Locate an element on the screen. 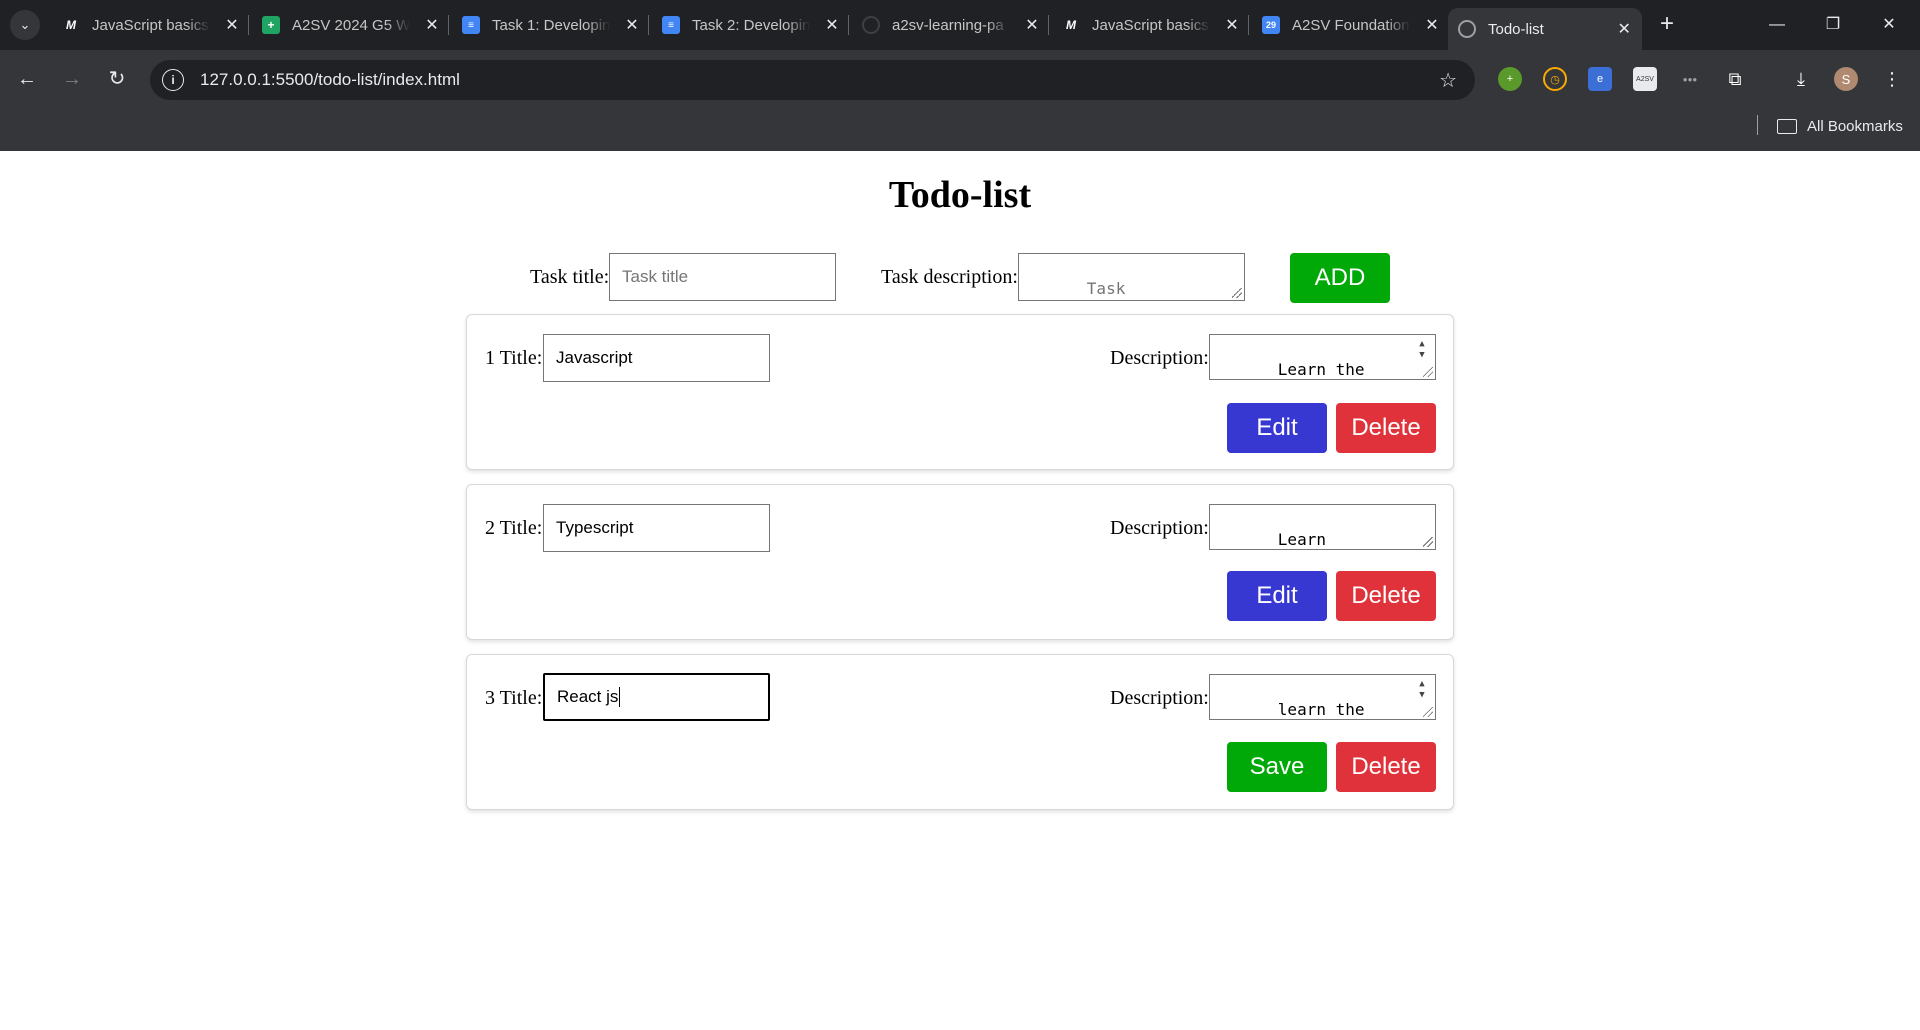 The width and height of the screenshot is (1920, 1030). minimize-button: — is located at coordinates (1777, 25).